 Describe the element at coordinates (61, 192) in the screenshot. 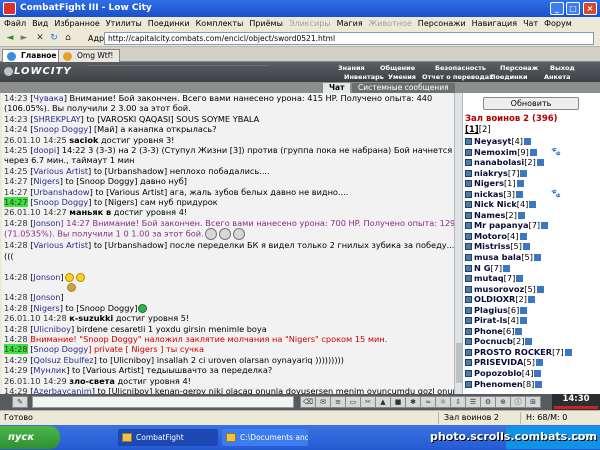

I see `chat-sender-nick: Urbanshadow` at that location.